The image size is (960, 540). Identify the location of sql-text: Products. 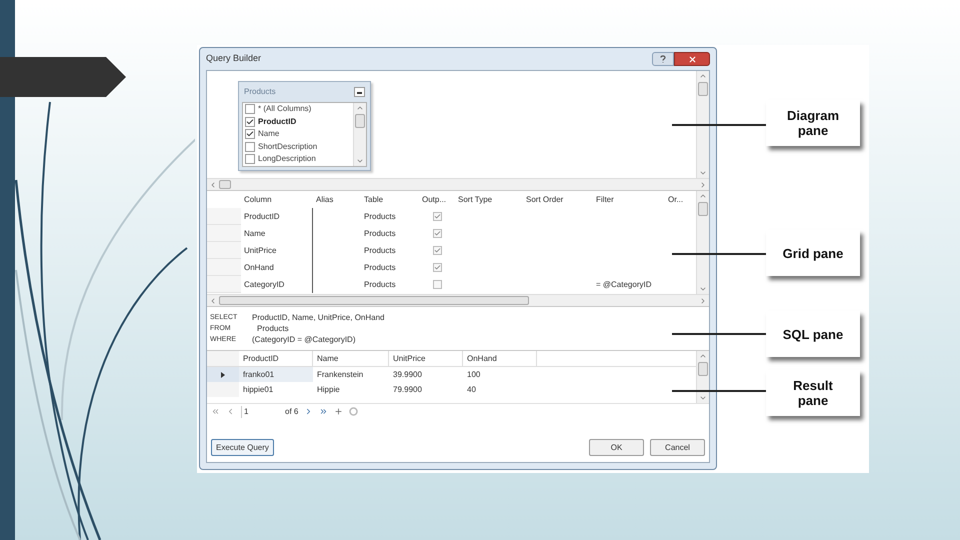
(273, 329).